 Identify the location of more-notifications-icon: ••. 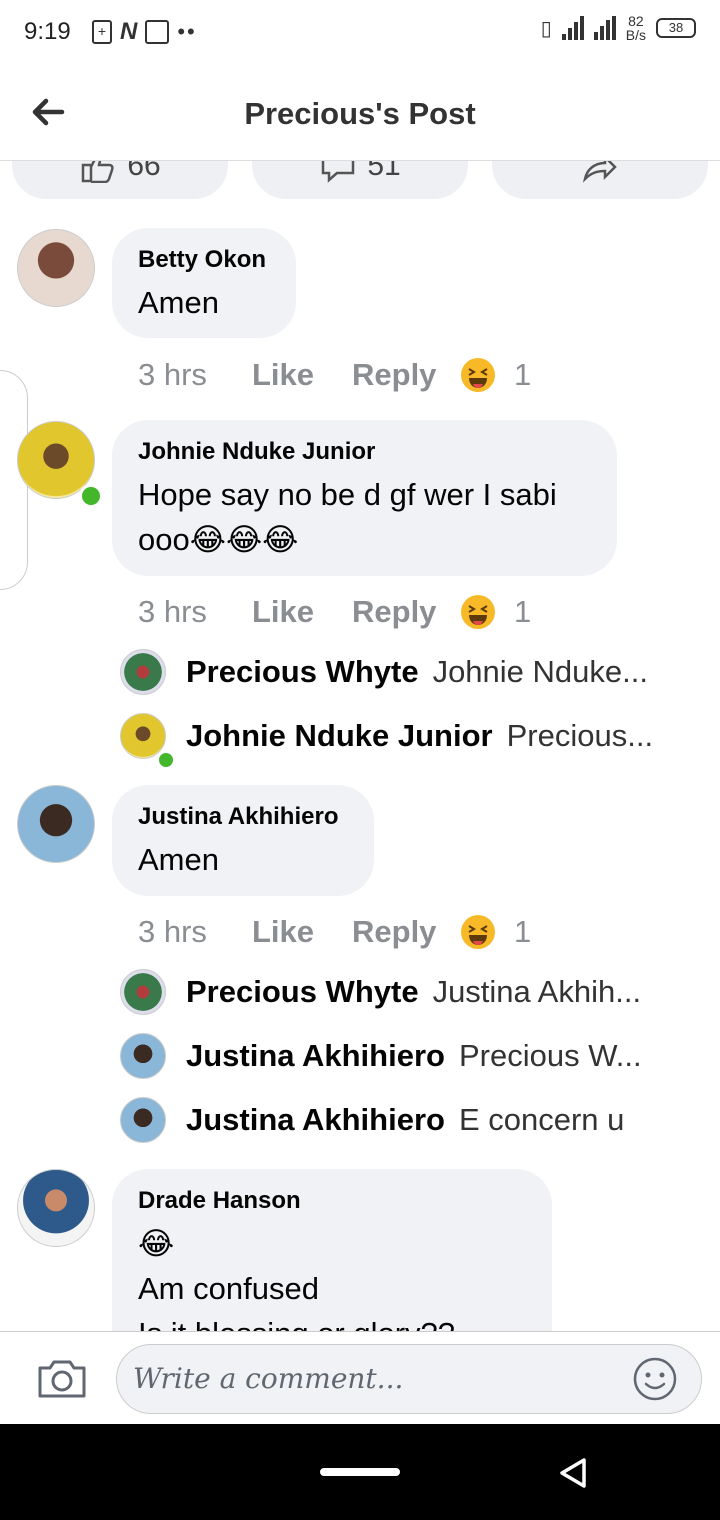
(187, 31).